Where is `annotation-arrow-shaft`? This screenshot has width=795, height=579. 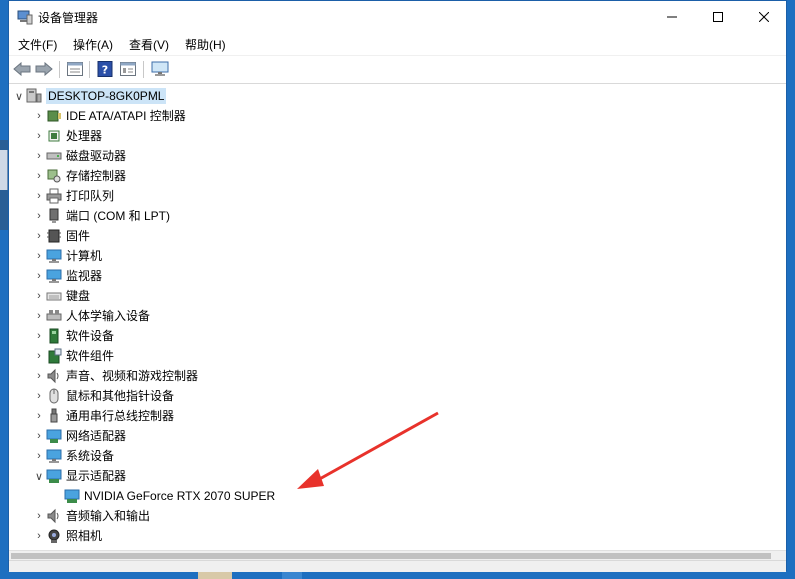
annotation-arrow-shaft is located at coordinates (377, 447).